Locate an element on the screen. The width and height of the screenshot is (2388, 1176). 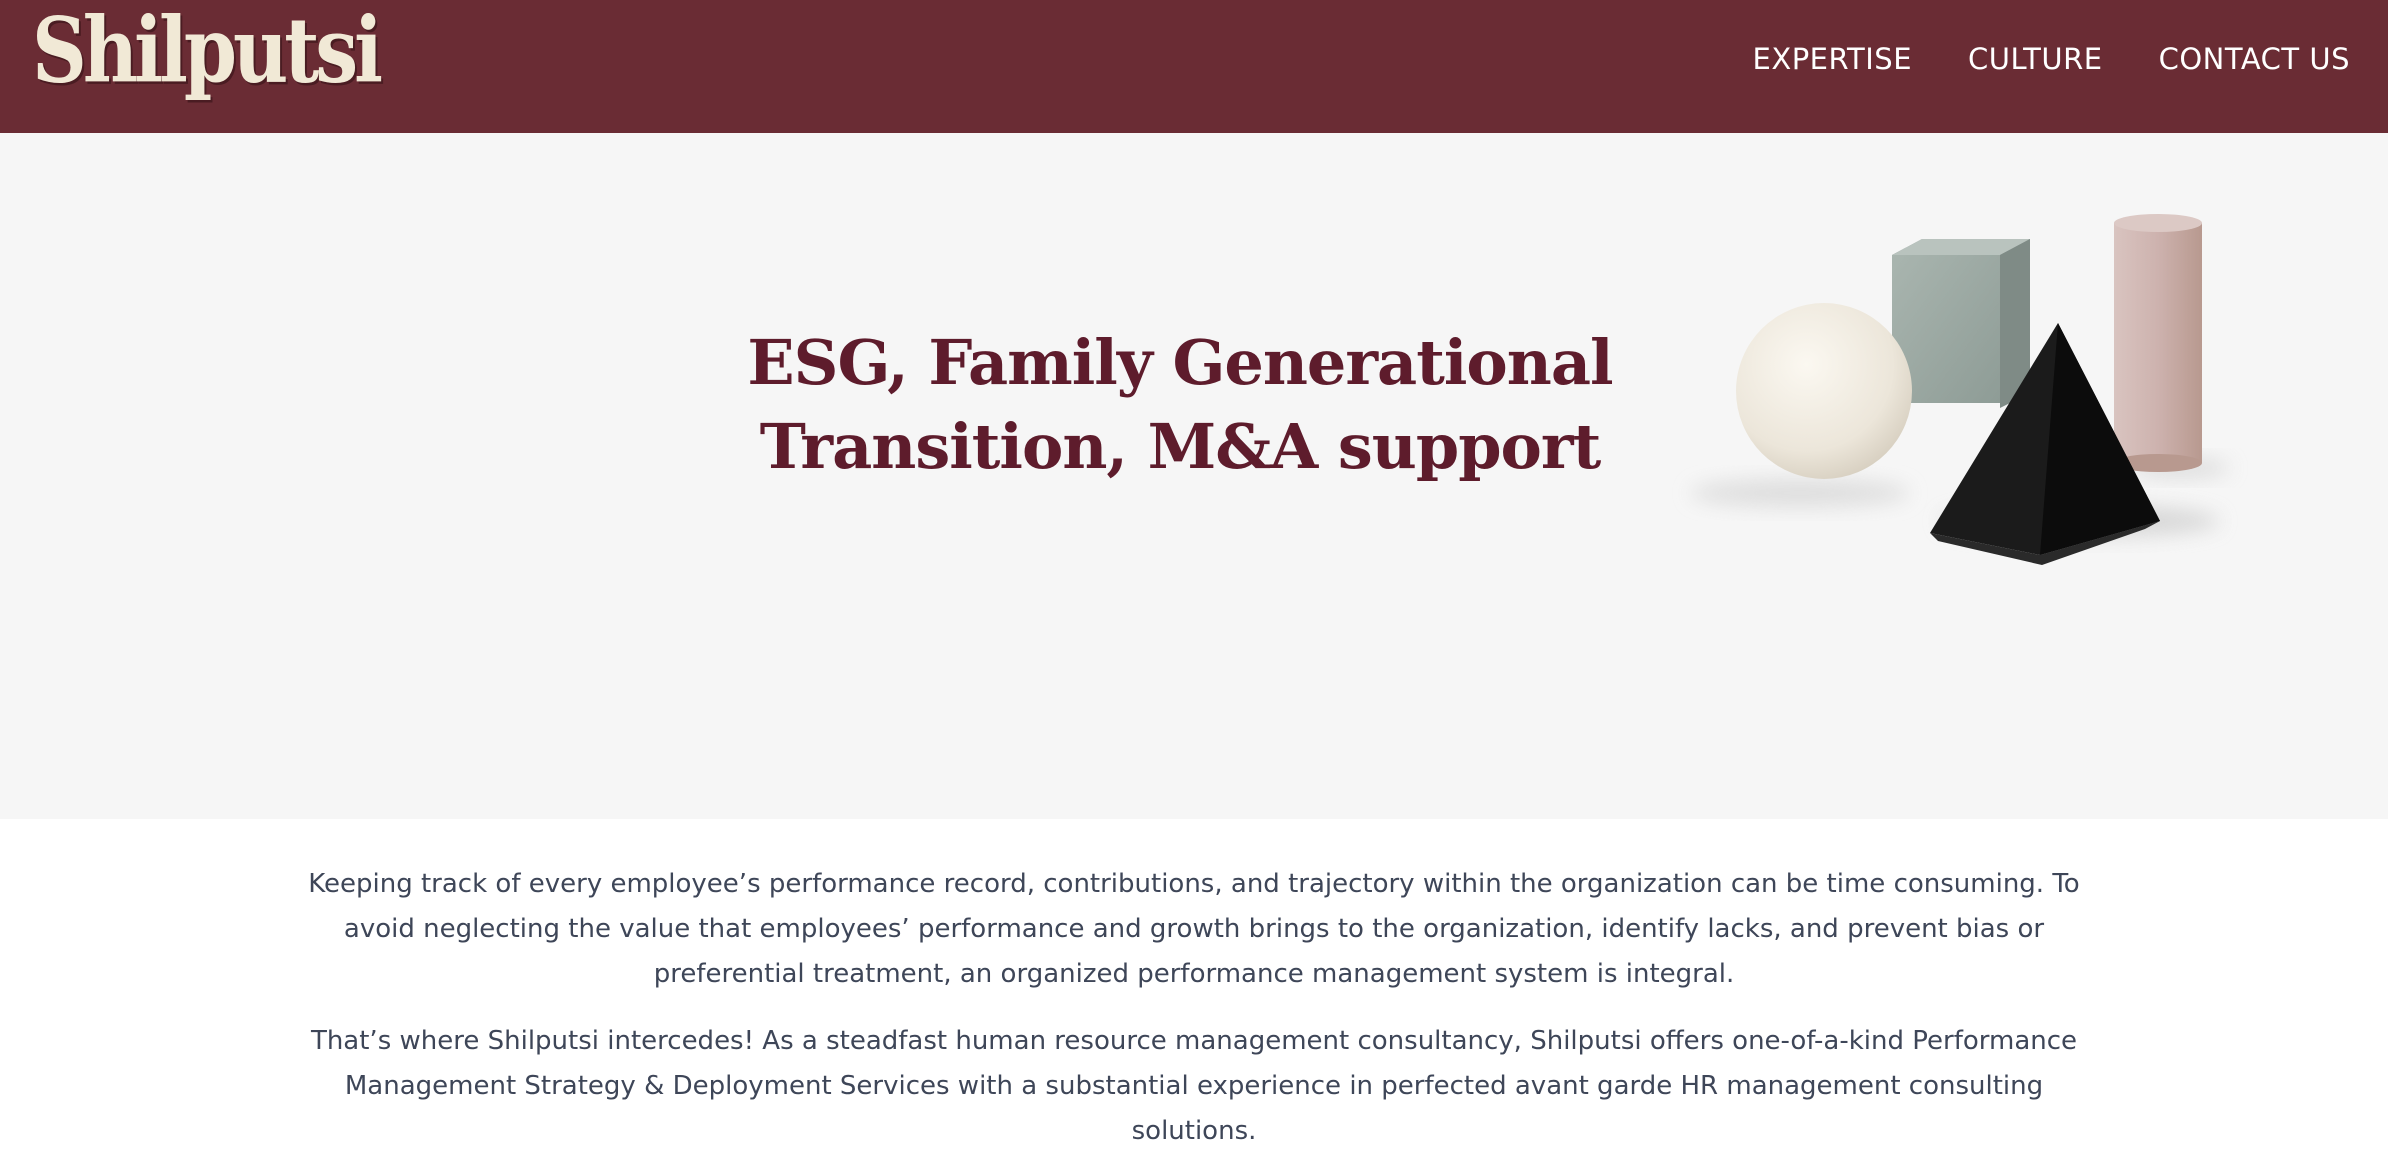
site-header: Shilputsi EXPERTISE CULTURE CONTACT US is located at coordinates (1194, 66).